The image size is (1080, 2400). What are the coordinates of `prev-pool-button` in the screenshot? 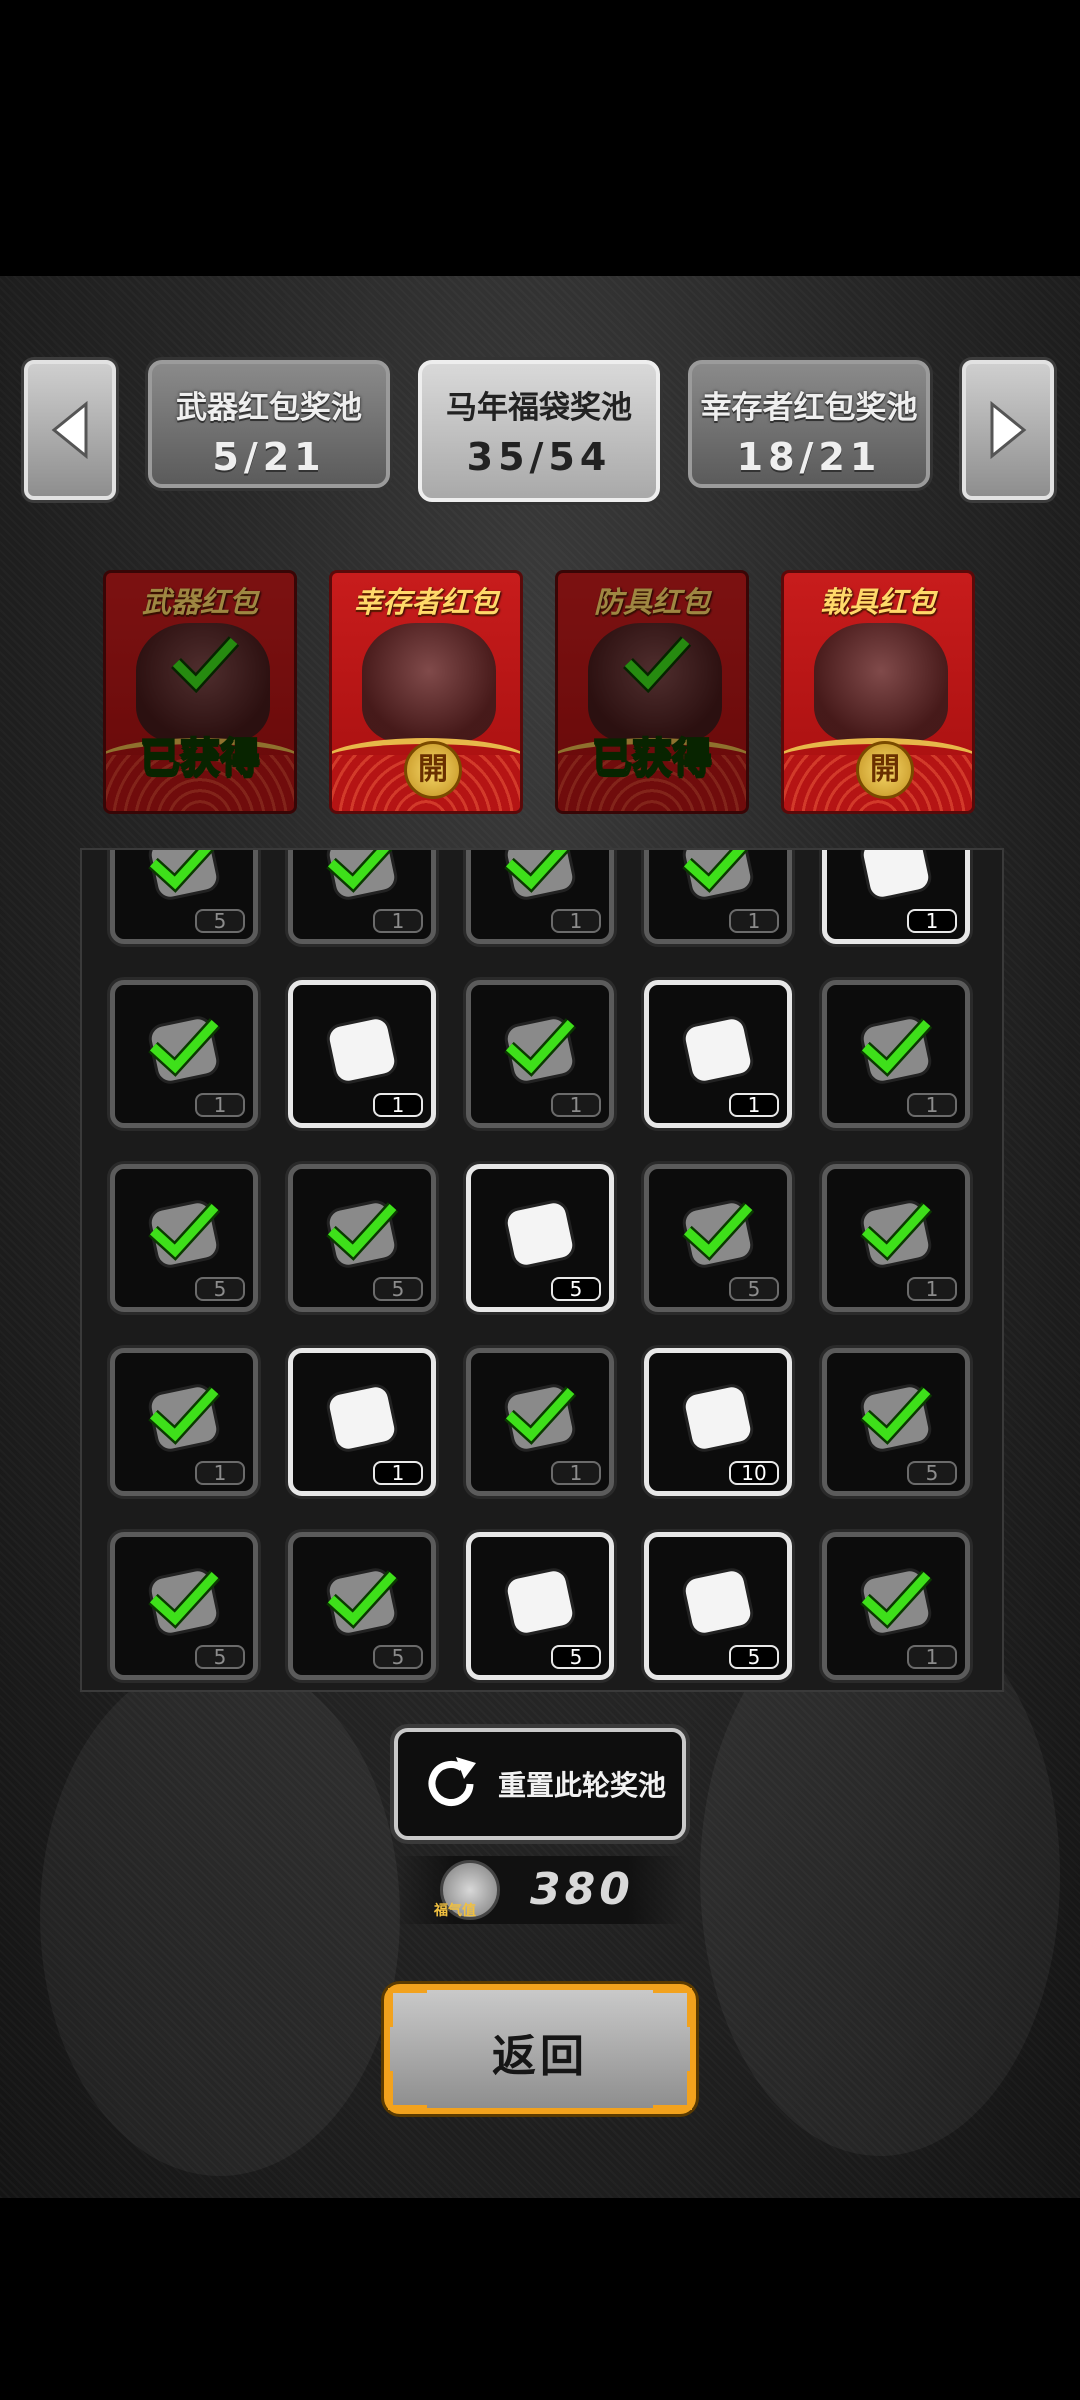 It's located at (70, 430).